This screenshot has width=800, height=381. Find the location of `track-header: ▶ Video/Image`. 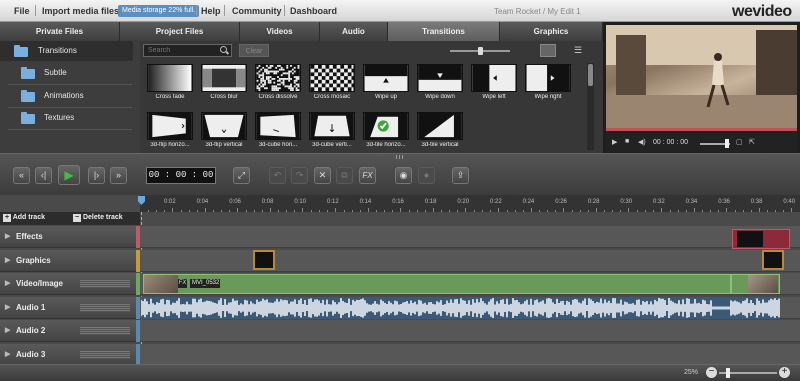

track-header: ▶ Video/Image is located at coordinates (68, 284).